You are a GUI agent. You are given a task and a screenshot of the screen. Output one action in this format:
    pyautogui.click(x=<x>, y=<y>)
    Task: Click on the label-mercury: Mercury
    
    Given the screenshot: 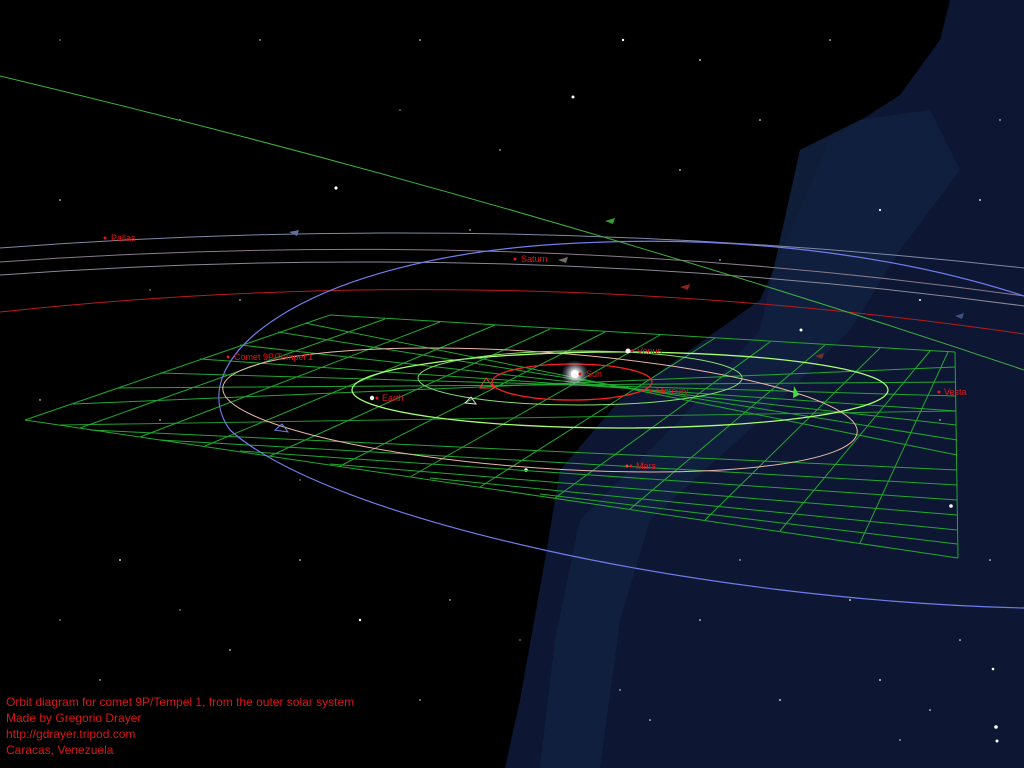 What is the action you would take?
    pyautogui.click(x=669, y=391)
    